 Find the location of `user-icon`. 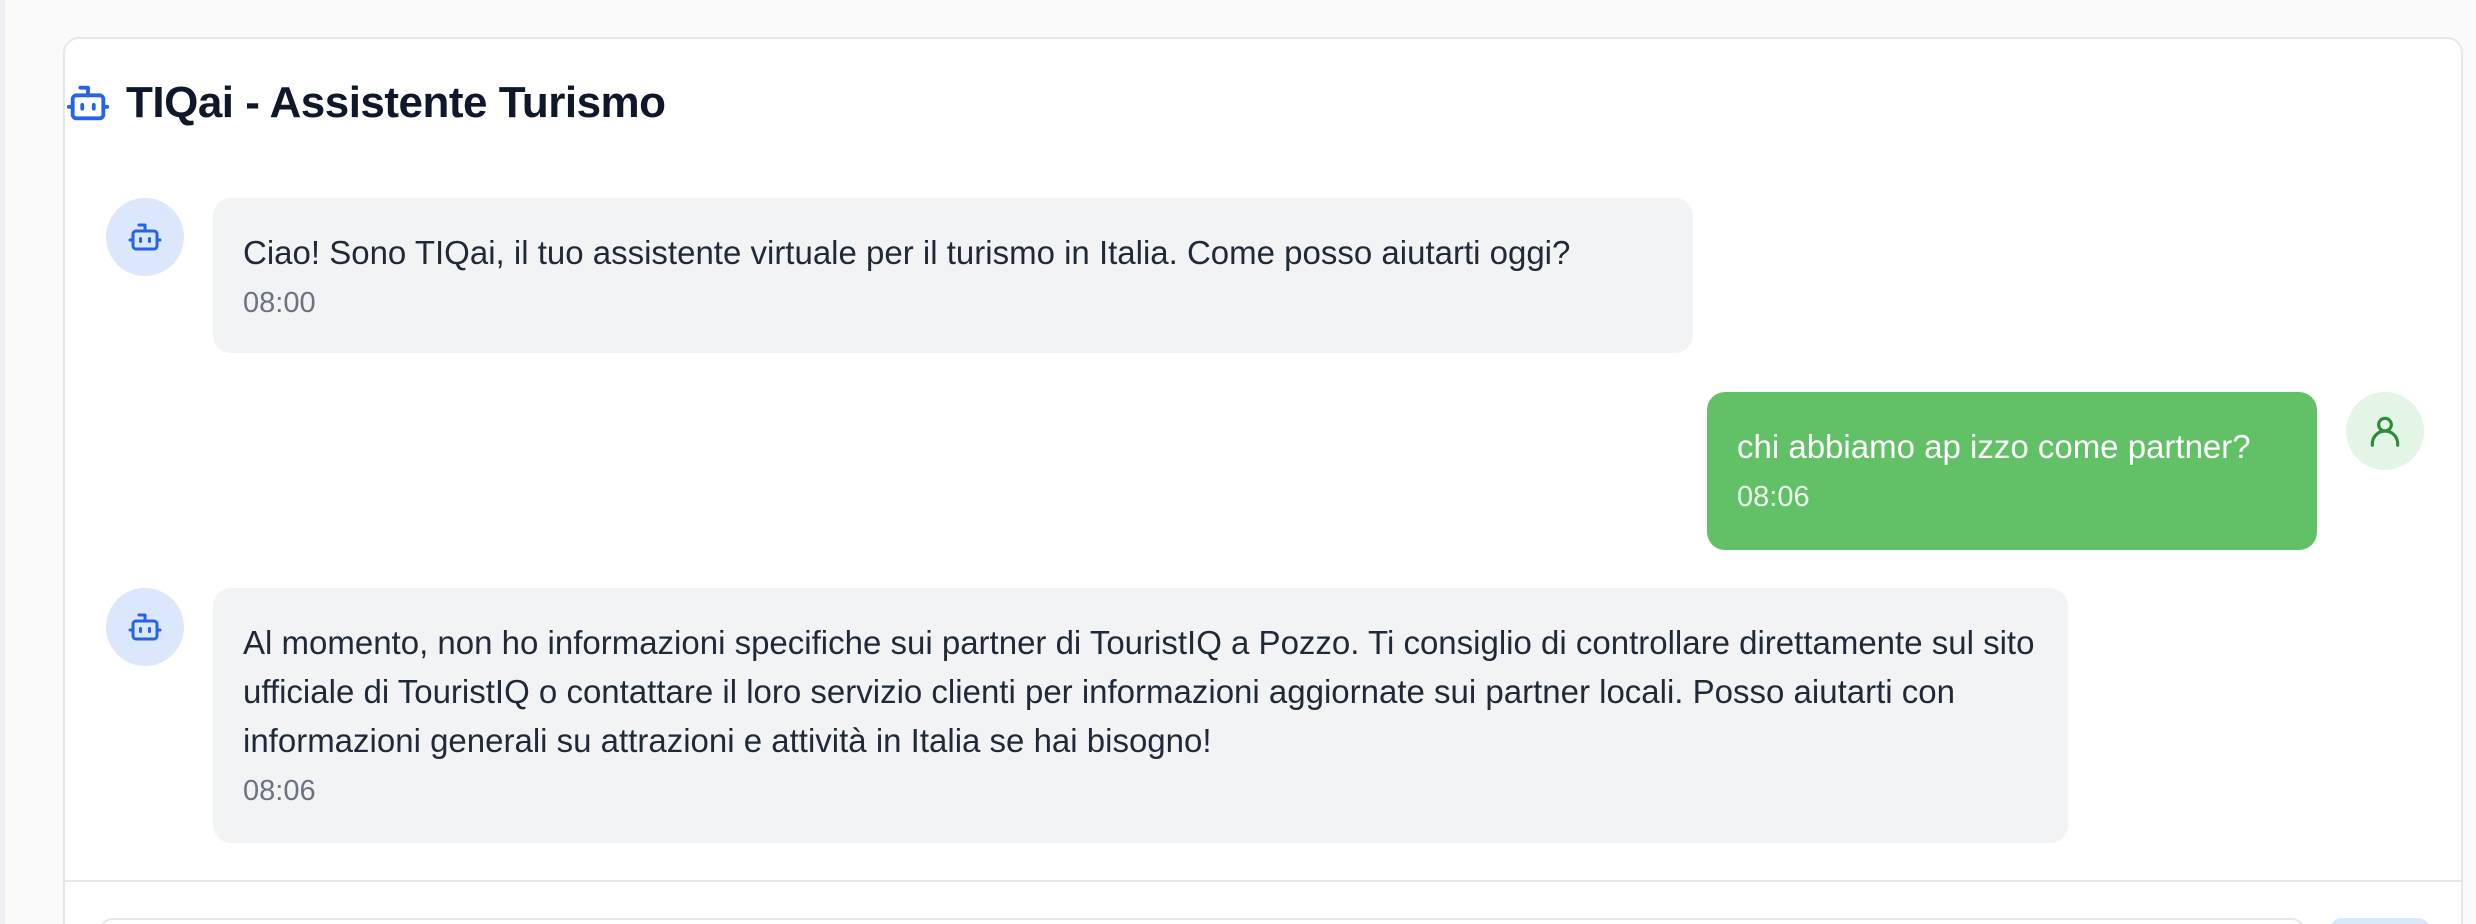

user-icon is located at coordinates (2385, 431).